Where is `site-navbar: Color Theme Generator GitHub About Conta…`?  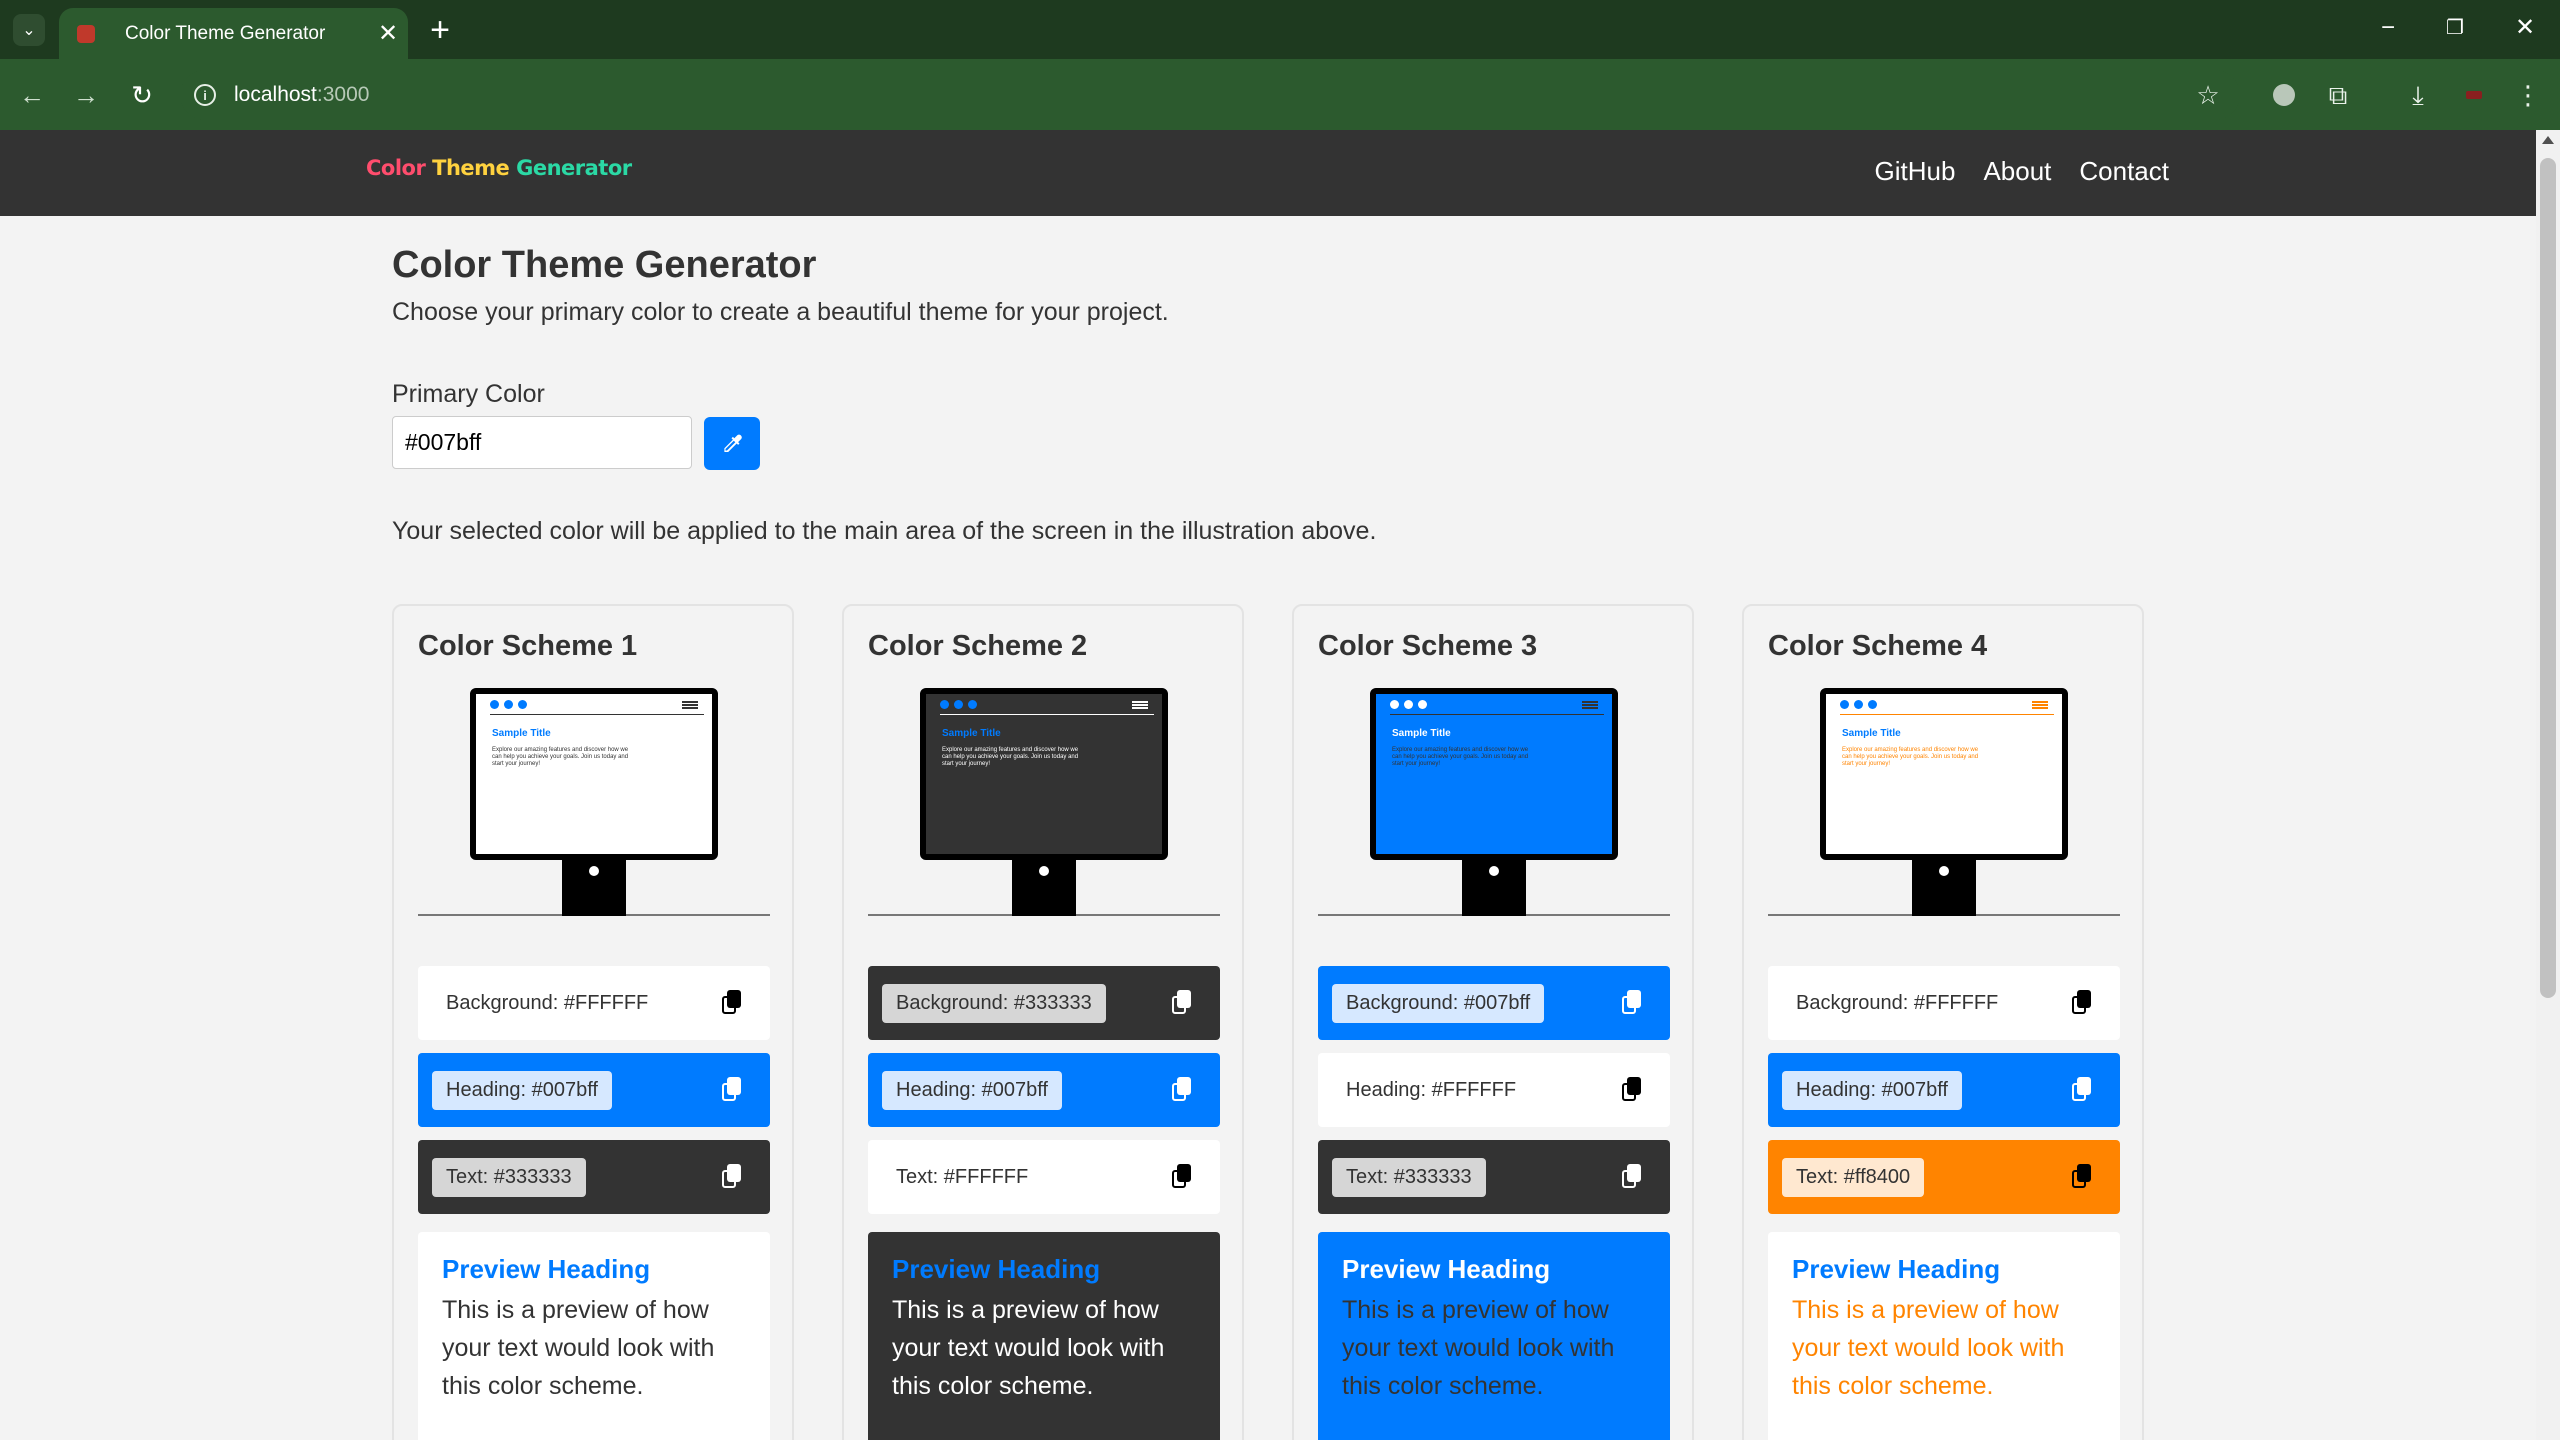 site-navbar: Color Theme Generator GitHub About Conta… is located at coordinates (1268, 173).